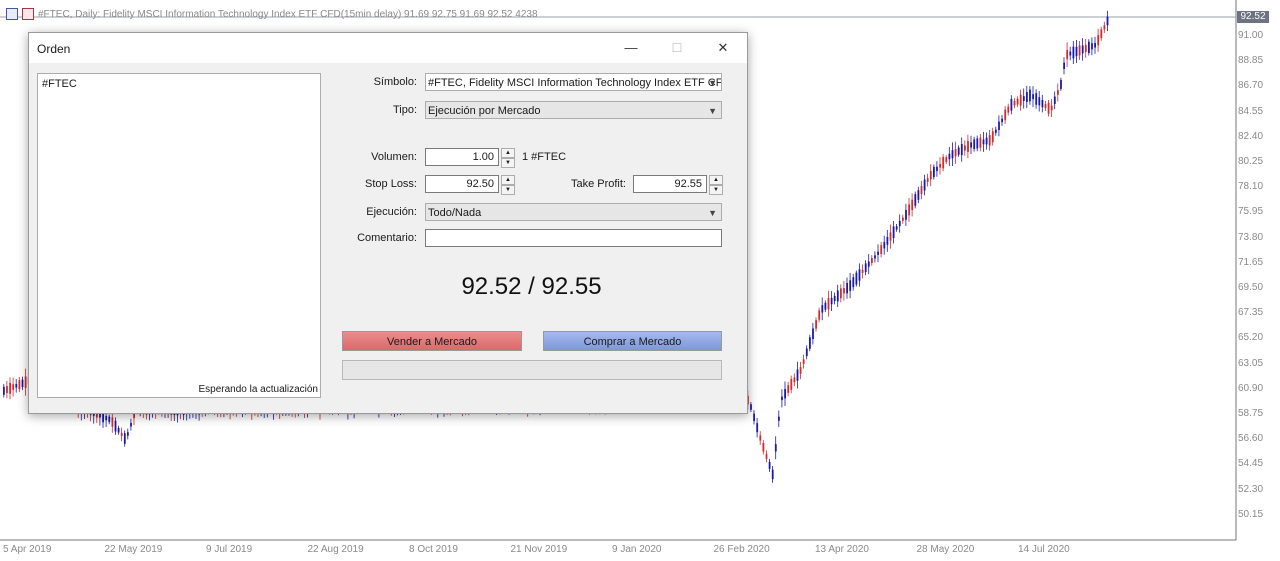  Describe the element at coordinates (712, 213) in the screenshot. I see `chevron-down-icon: ▼` at that location.